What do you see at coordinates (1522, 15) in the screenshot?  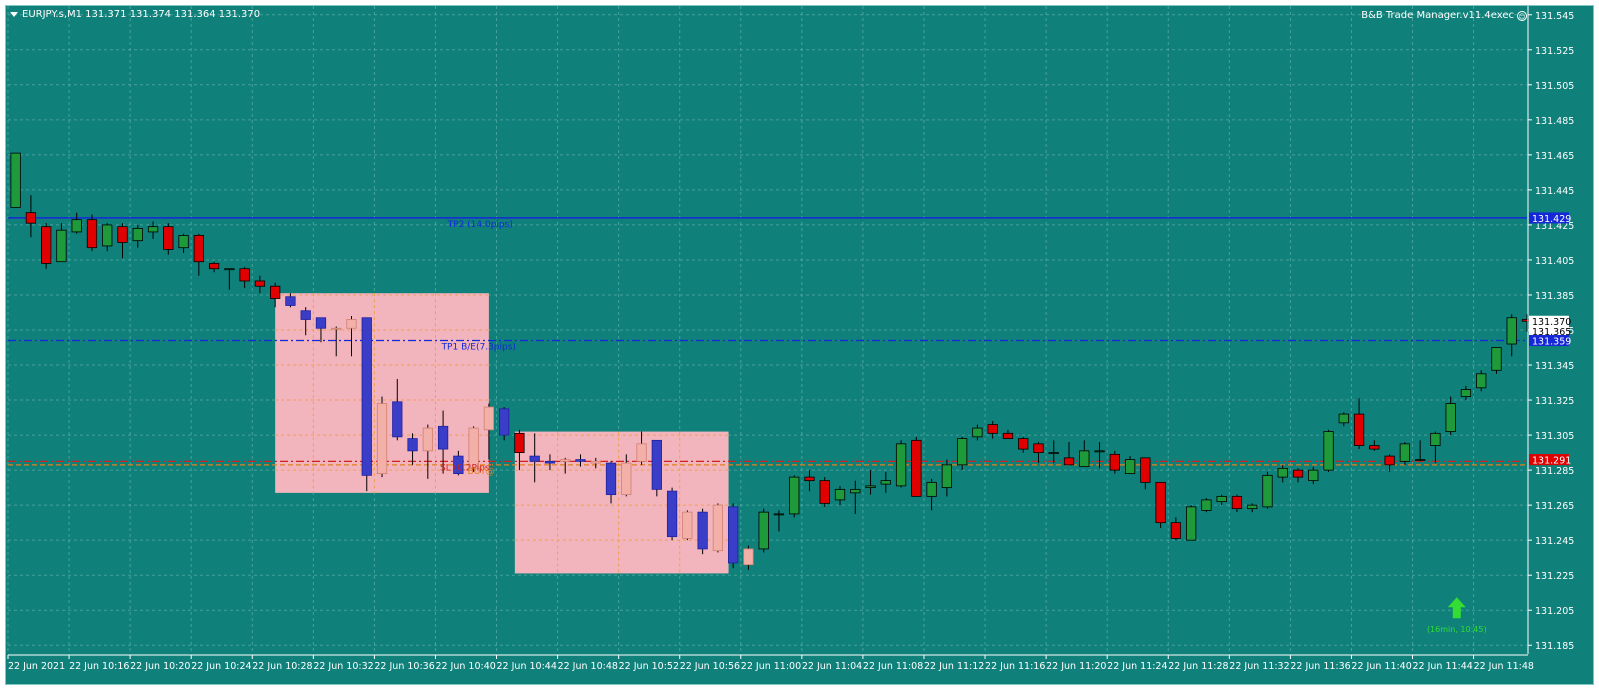 I see `smiley-icon: ☺` at bounding box center [1522, 15].